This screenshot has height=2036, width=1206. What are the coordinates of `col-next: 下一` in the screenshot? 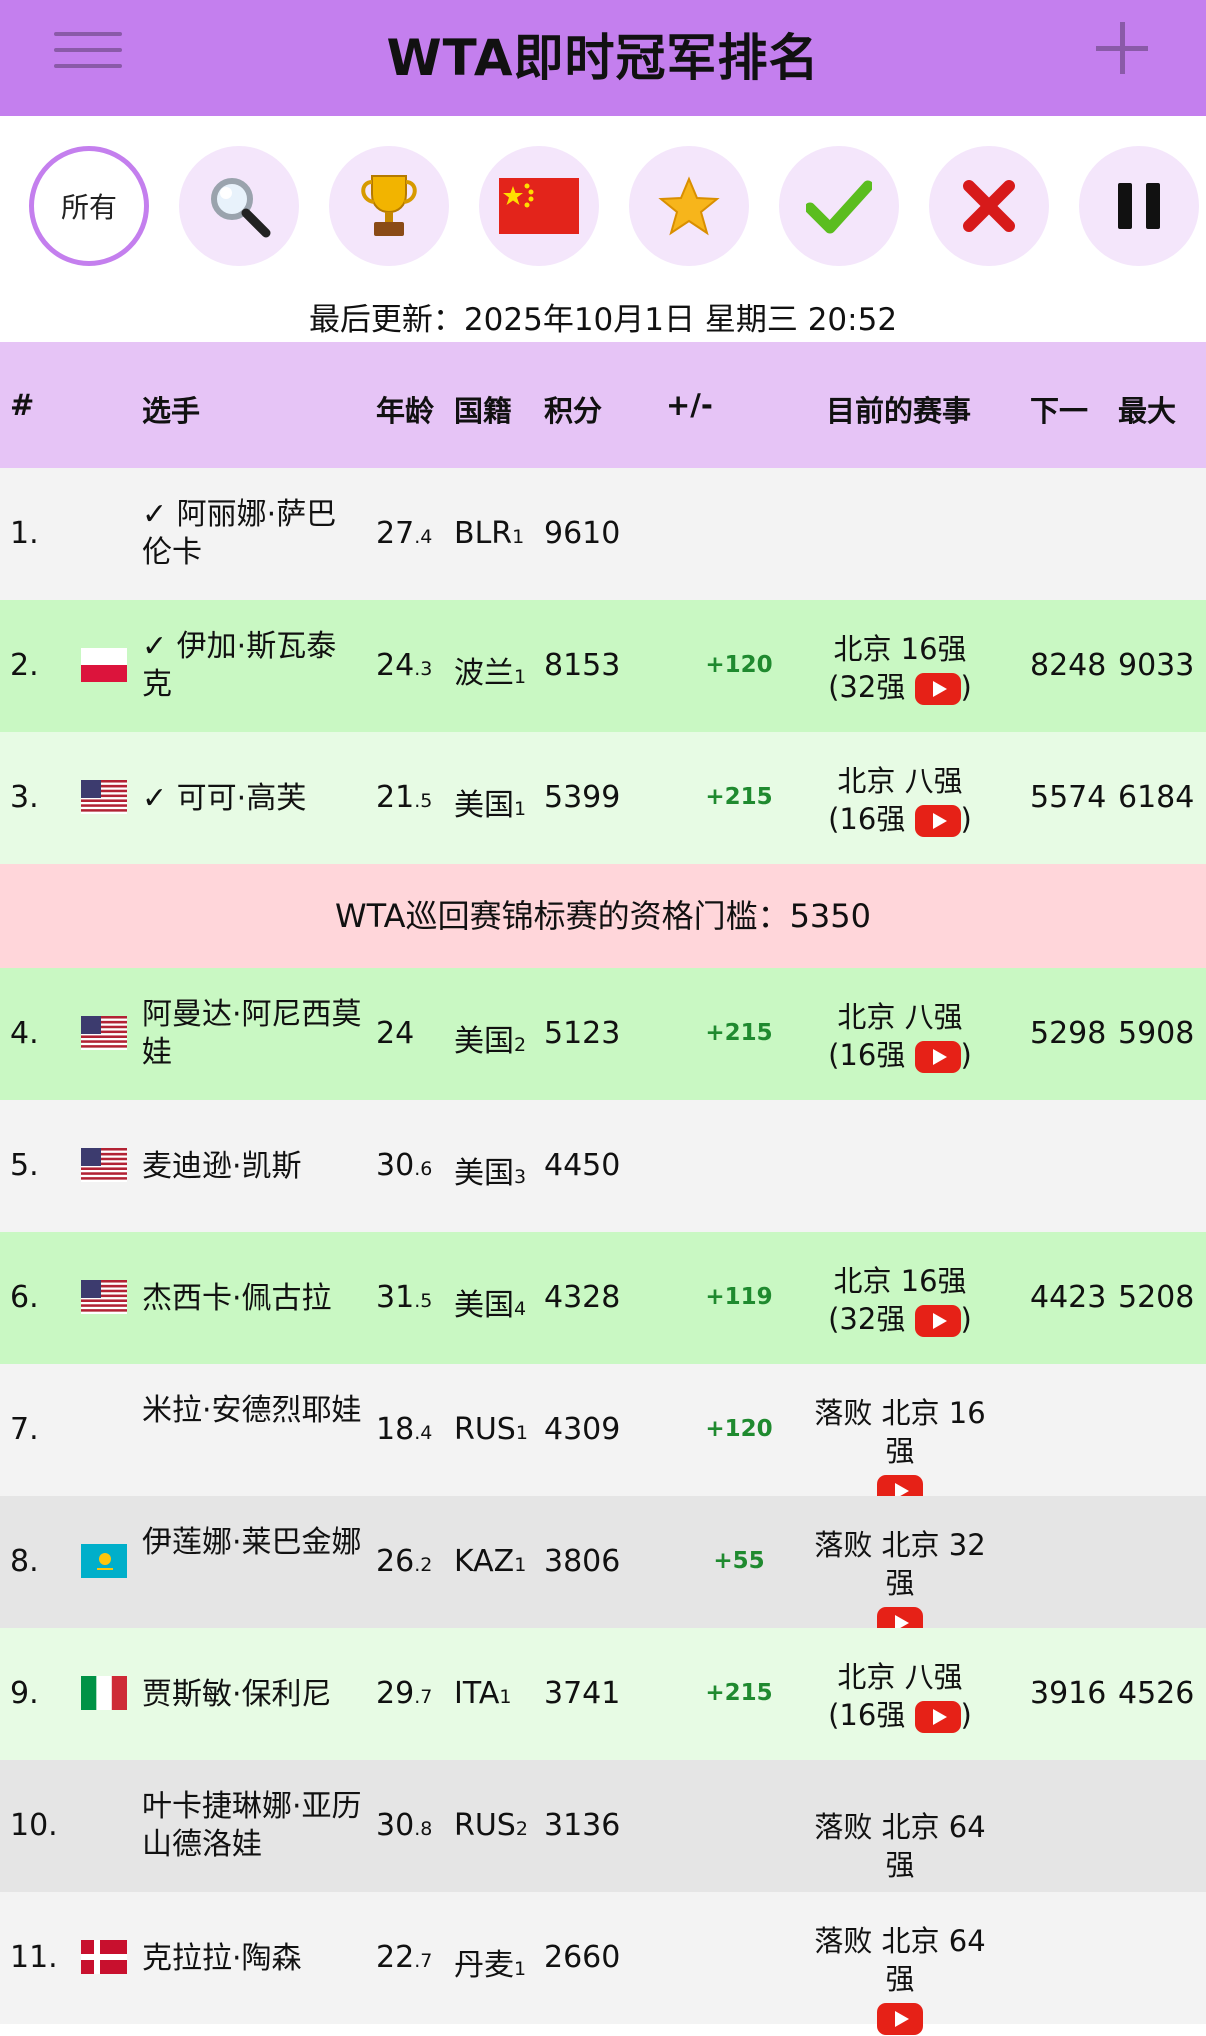 It's located at (1059, 409).